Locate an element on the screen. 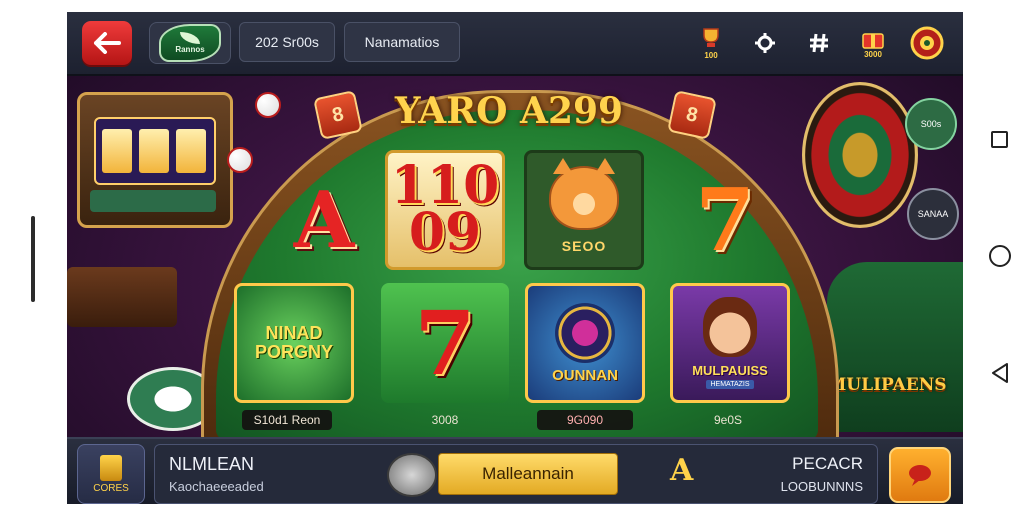 Image resolution: width=1024 pixels, height=512 pixels. cores-button: CORES is located at coordinates (111, 474).